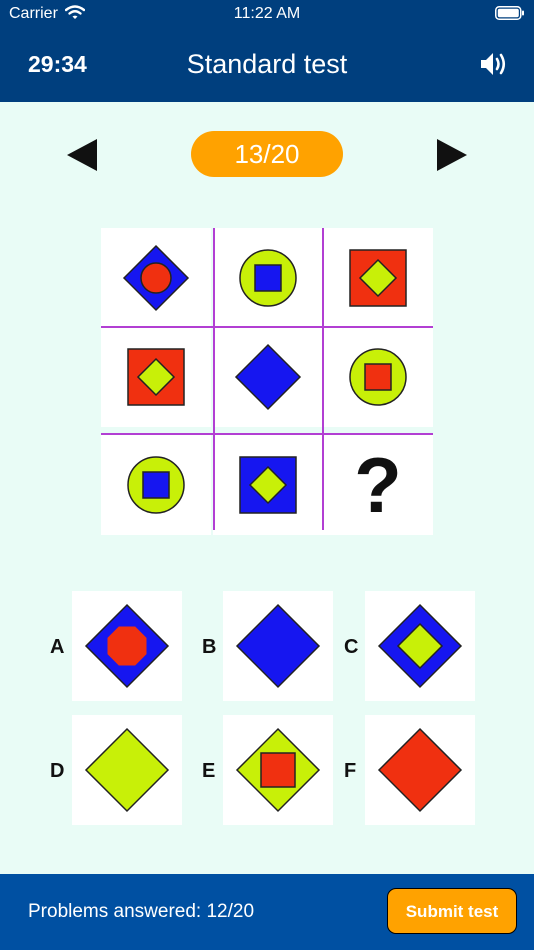  What do you see at coordinates (267, 154) in the screenshot?
I see `question-counter: 13/20` at bounding box center [267, 154].